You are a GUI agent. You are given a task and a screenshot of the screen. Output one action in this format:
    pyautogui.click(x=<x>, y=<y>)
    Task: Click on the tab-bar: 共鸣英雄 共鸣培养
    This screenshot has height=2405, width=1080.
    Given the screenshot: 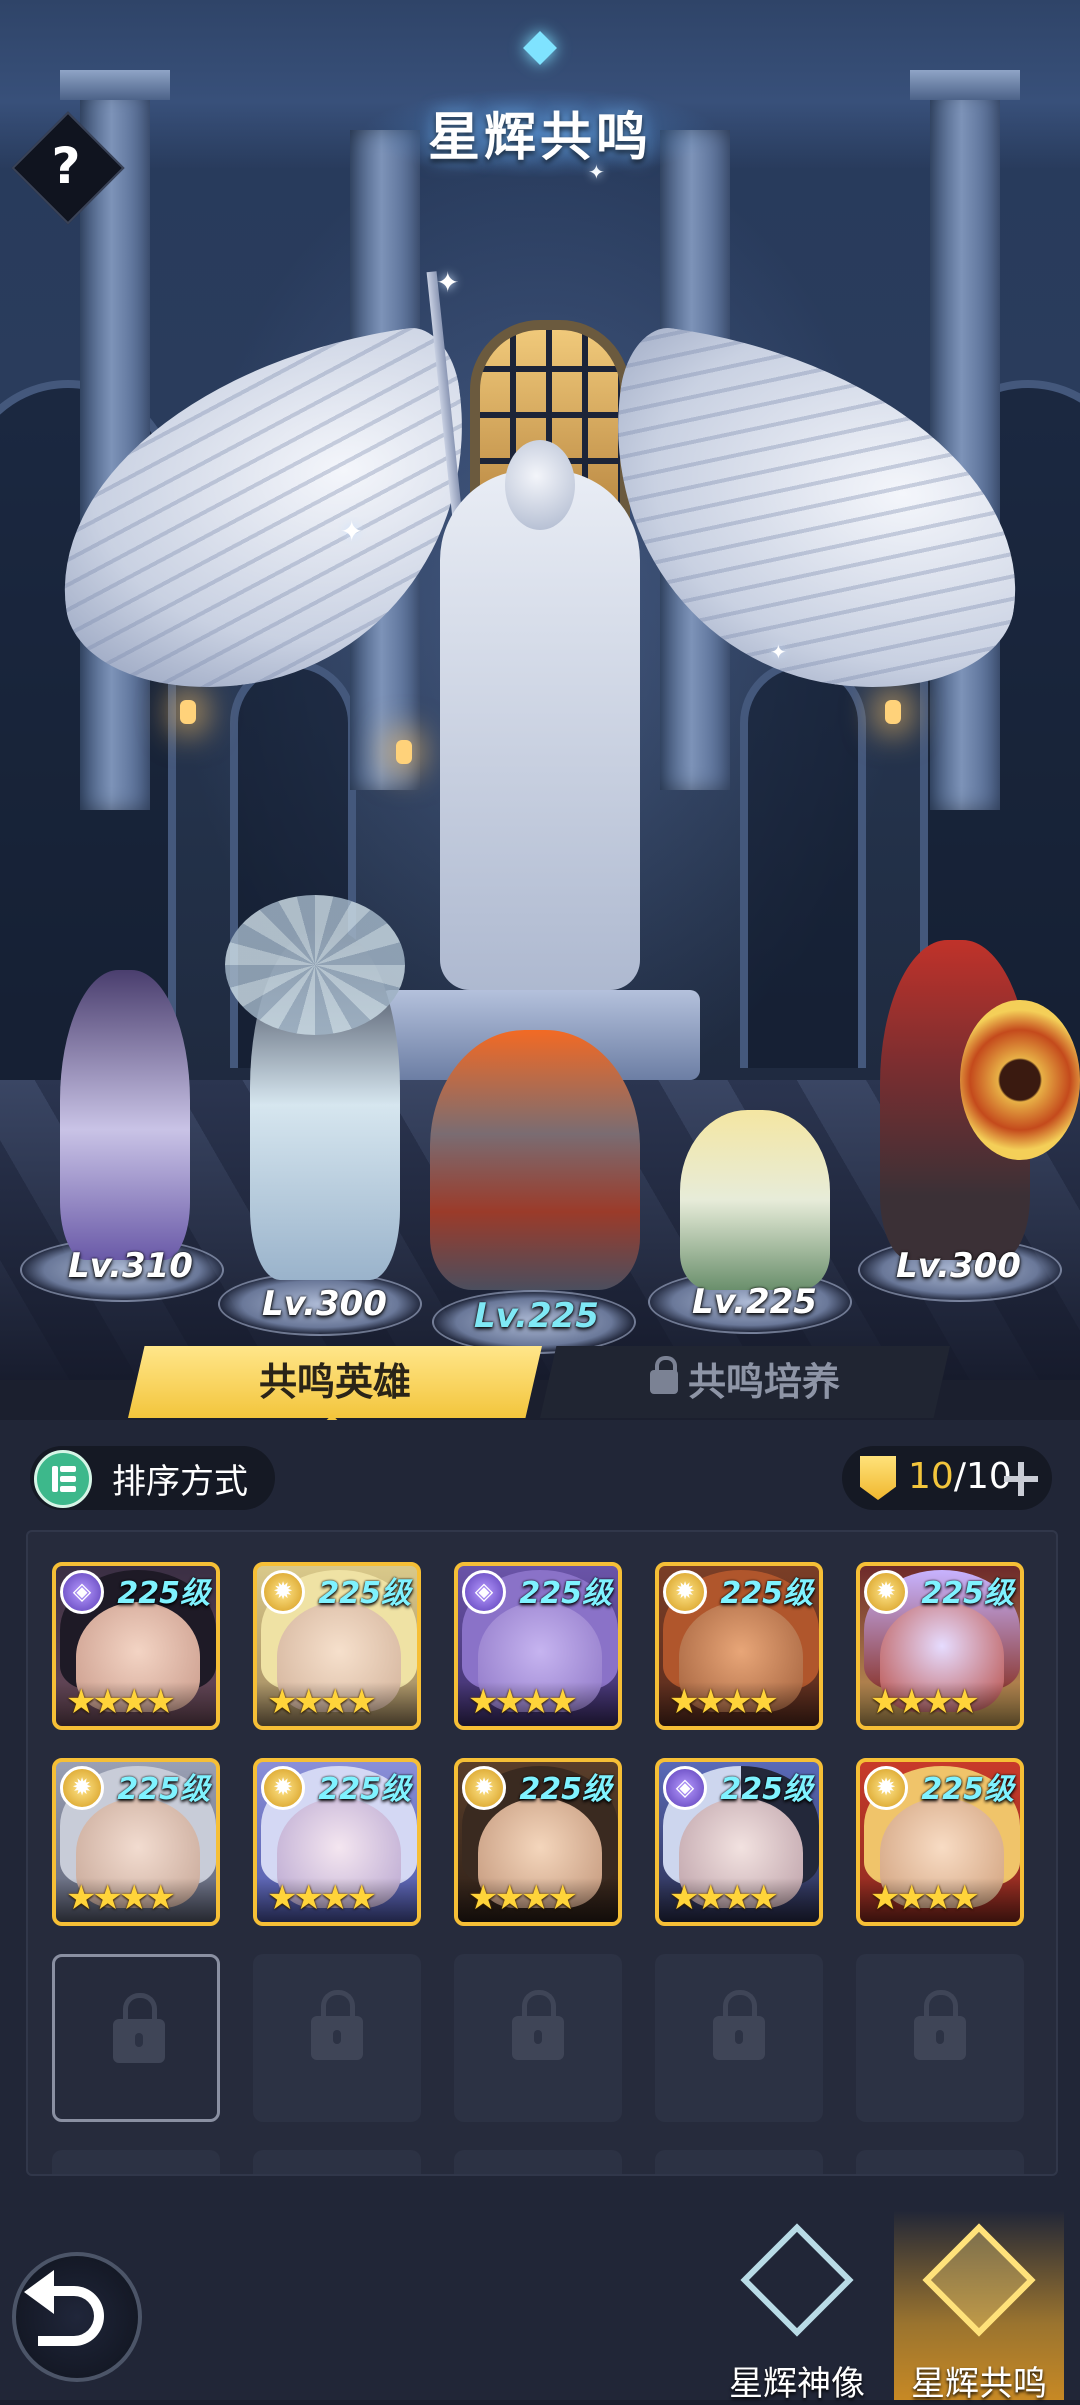 What is the action you would take?
    pyautogui.click(x=540, y=1386)
    